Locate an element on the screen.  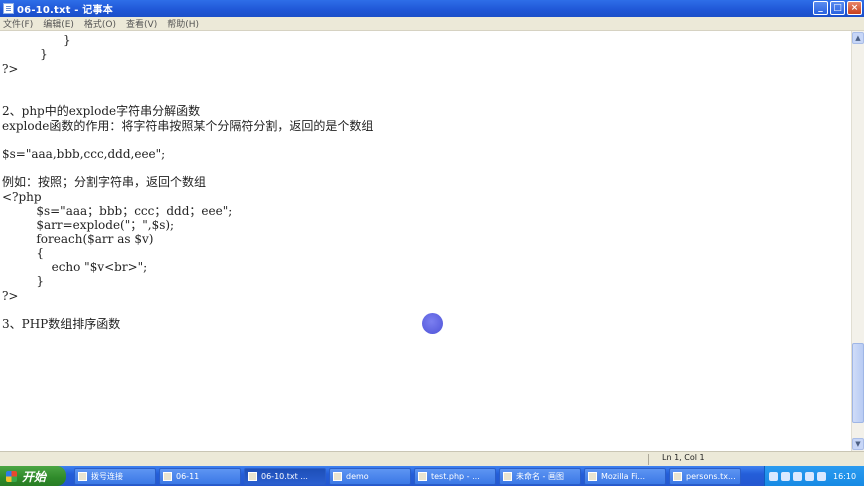
menu-view: 查看(V) is located at coordinates (141, 23).